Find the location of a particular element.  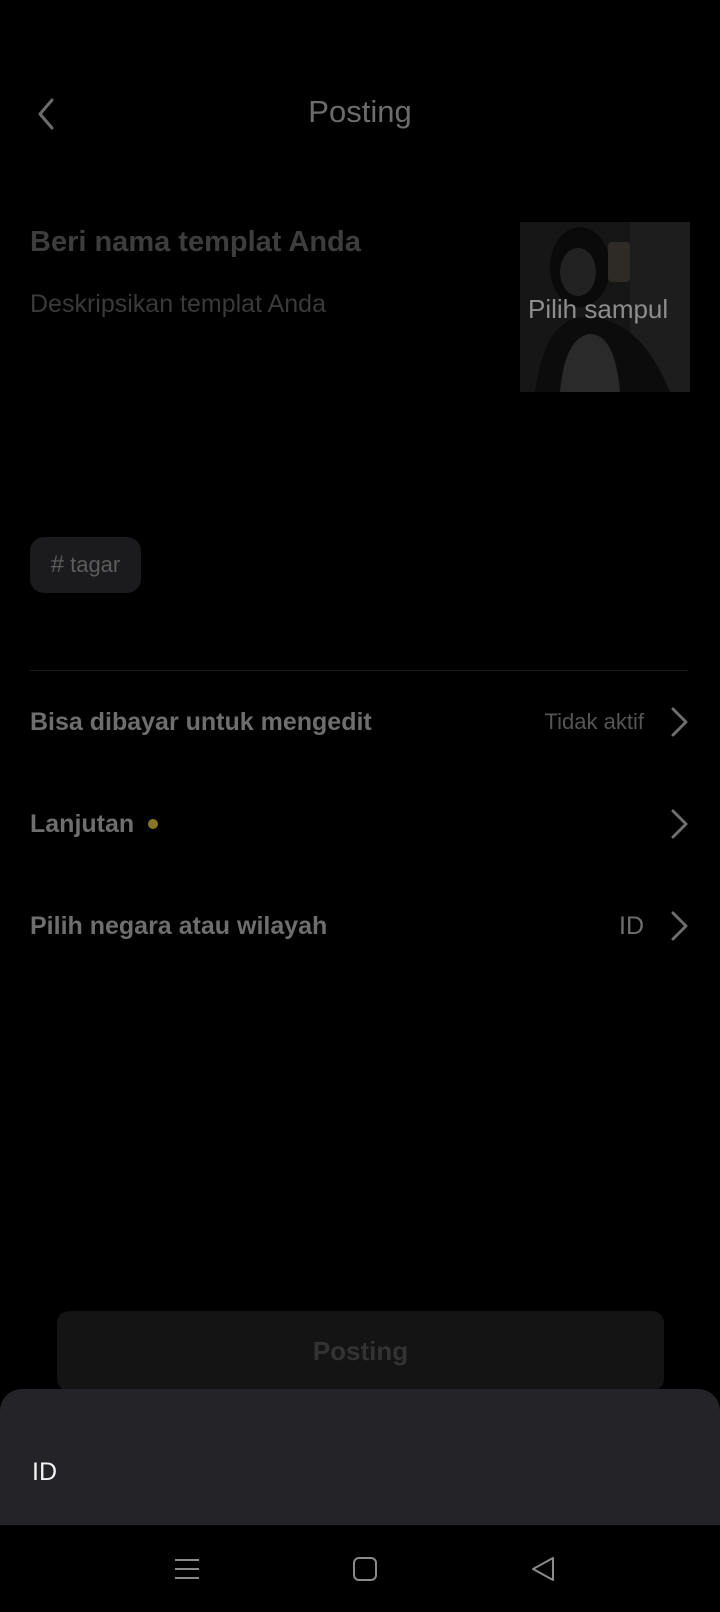

menu-icon is located at coordinates (187, 1569).